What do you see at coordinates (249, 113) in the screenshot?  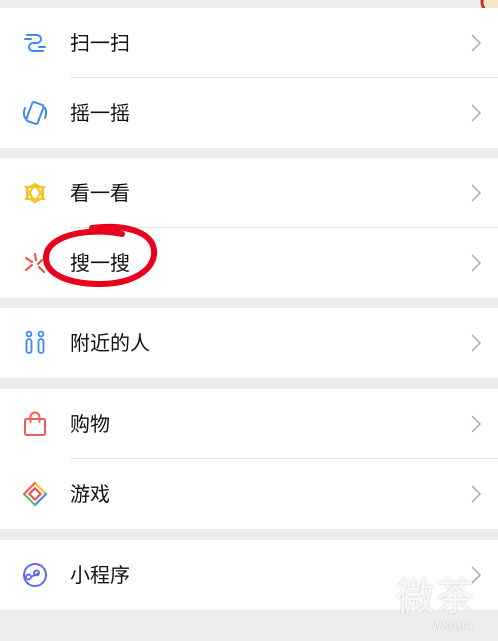 I see `menu-item-shake: 摇一摇` at bounding box center [249, 113].